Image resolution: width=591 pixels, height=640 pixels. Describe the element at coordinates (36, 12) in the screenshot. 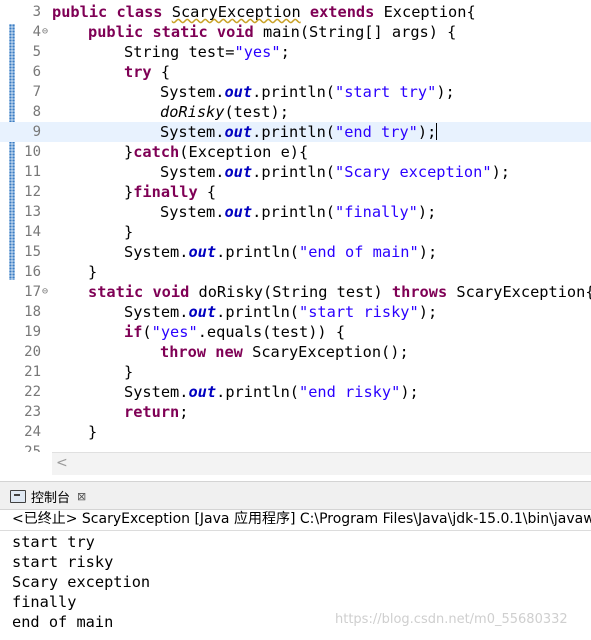

I see `line-number: 3` at that location.